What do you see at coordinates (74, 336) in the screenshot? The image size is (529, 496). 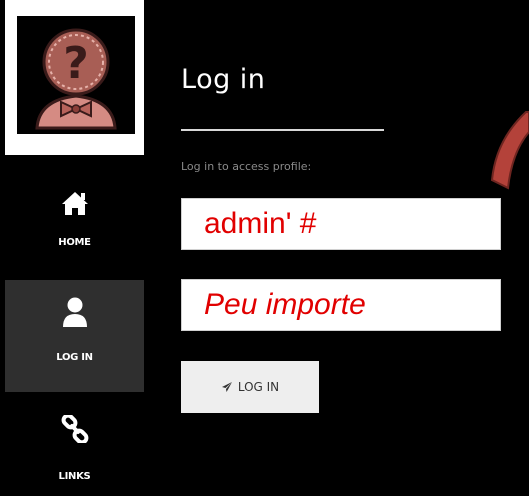 I see `sidebar-item-login: LOG IN` at bounding box center [74, 336].